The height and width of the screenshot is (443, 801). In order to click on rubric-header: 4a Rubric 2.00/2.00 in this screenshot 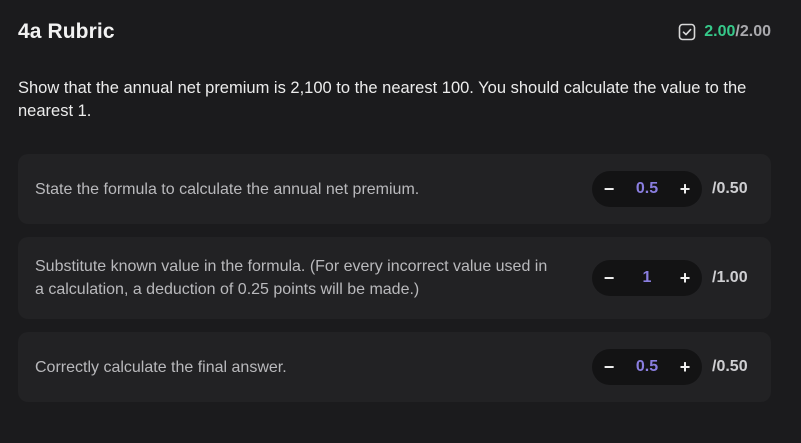, I will do `click(394, 32)`.